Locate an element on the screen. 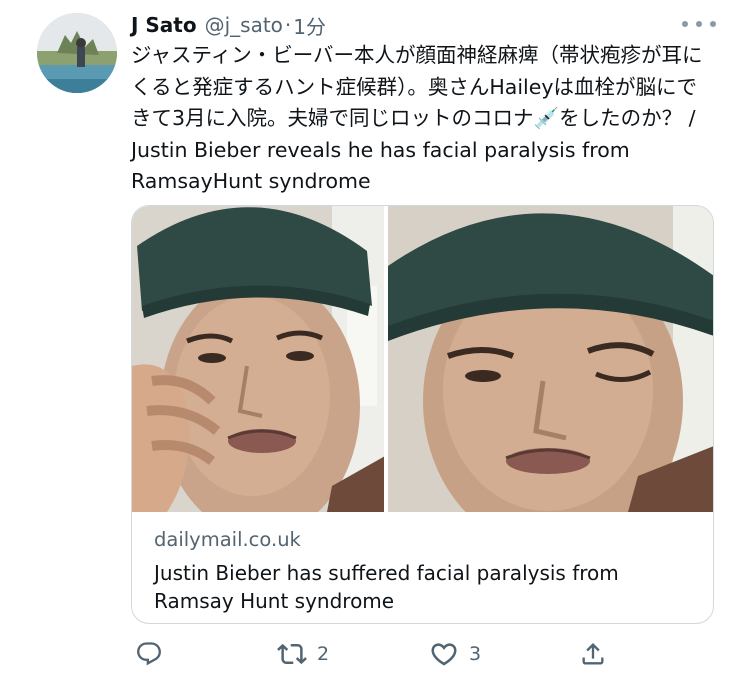  user-handle: @j_sato is located at coordinates (244, 25).